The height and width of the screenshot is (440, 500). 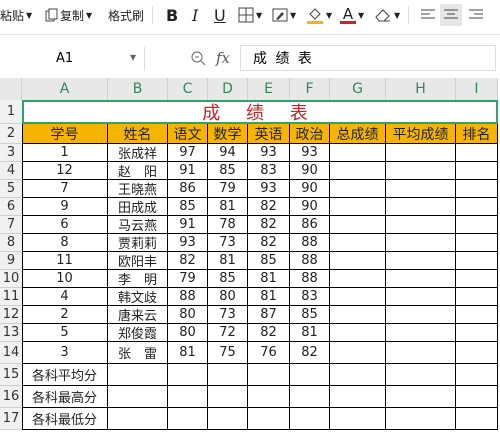 What do you see at coordinates (11, 225) in the screenshot?
I see `row-header-7: 7` at bounding box center [11, 225].